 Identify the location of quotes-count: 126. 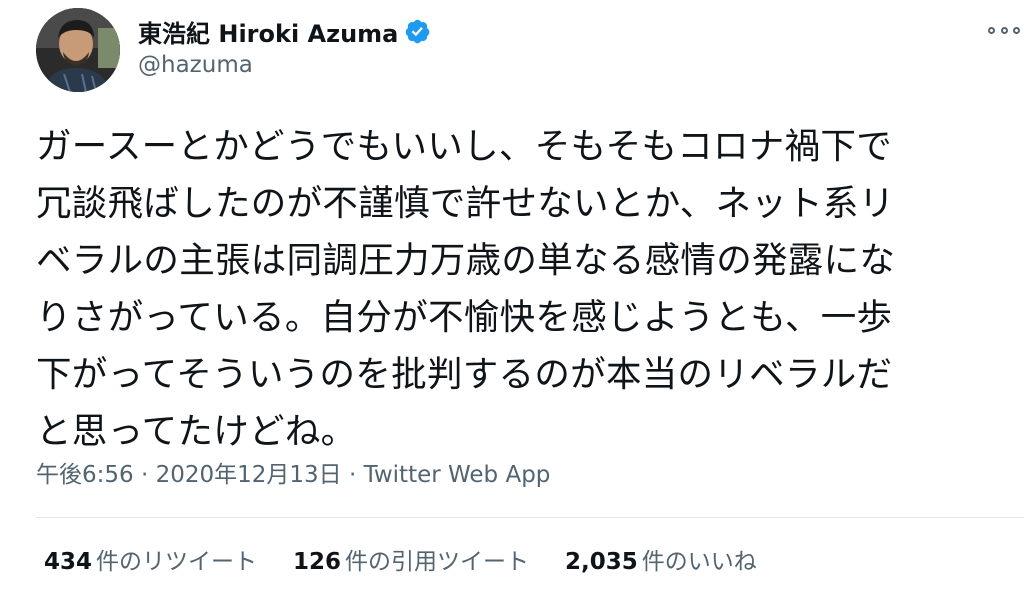
(317, 562).